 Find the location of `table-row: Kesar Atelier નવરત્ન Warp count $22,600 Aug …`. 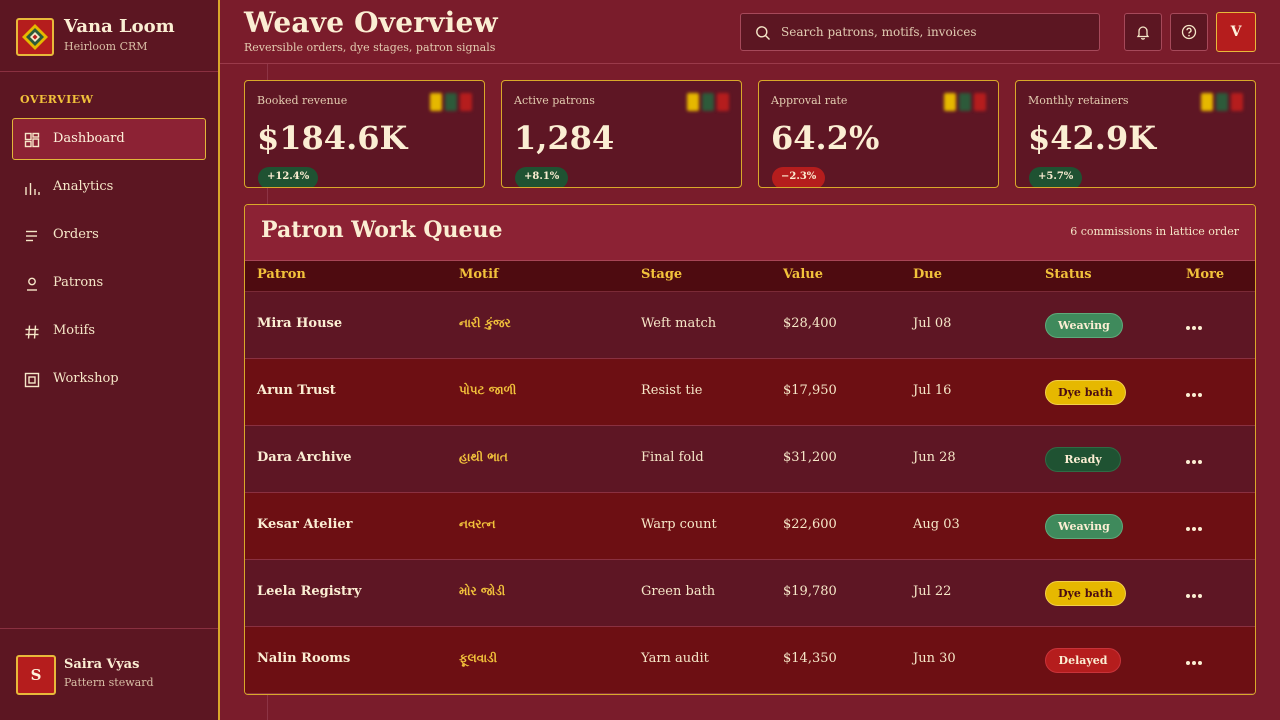

table-row: Kesar Atelier નવરત્ન Warp count $22,600 Aug … is located at coordinates (750, 526).